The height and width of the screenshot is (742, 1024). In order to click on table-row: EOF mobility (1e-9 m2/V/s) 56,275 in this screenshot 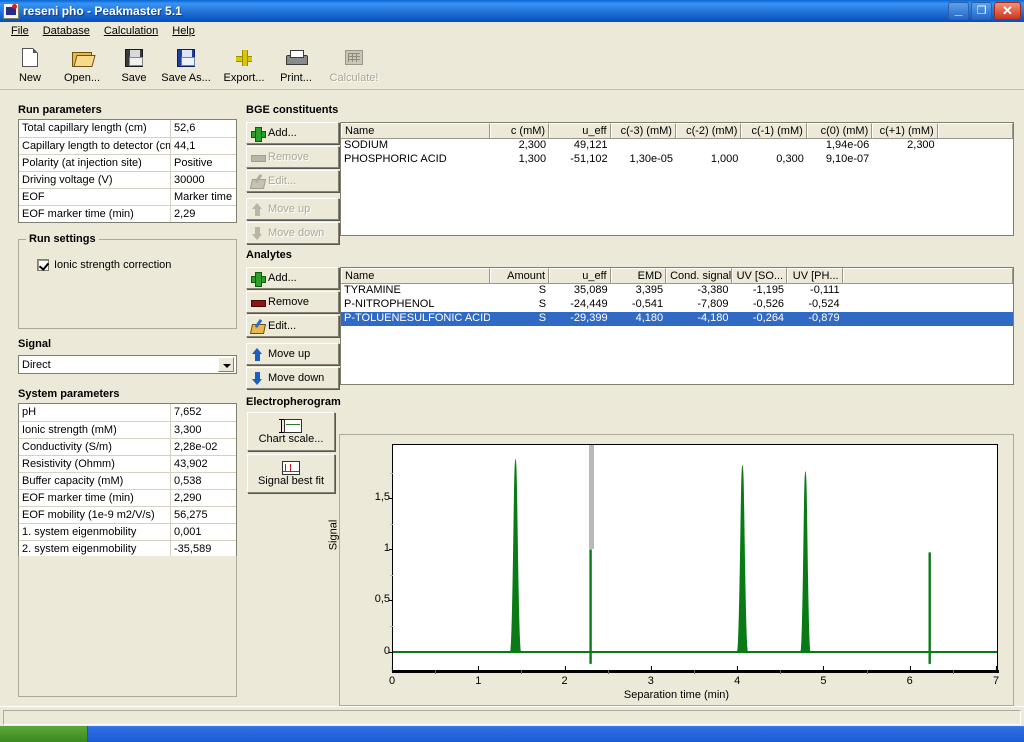, I will do `click(127, 514)`.